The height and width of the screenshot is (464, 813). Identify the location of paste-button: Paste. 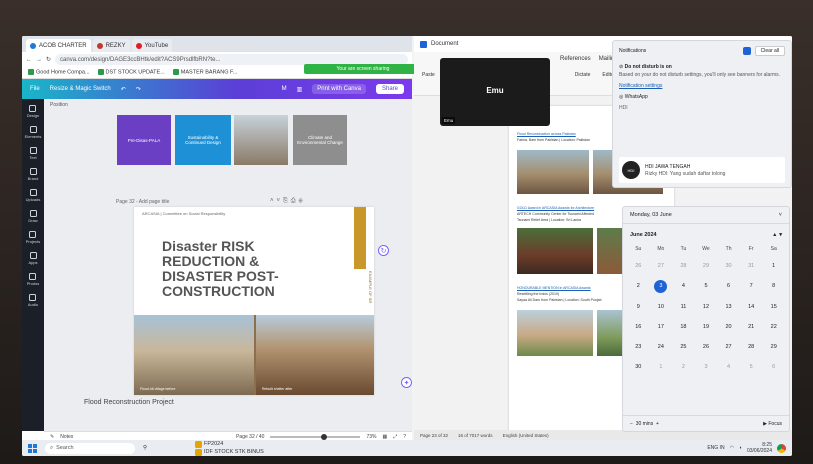
(428, 75).